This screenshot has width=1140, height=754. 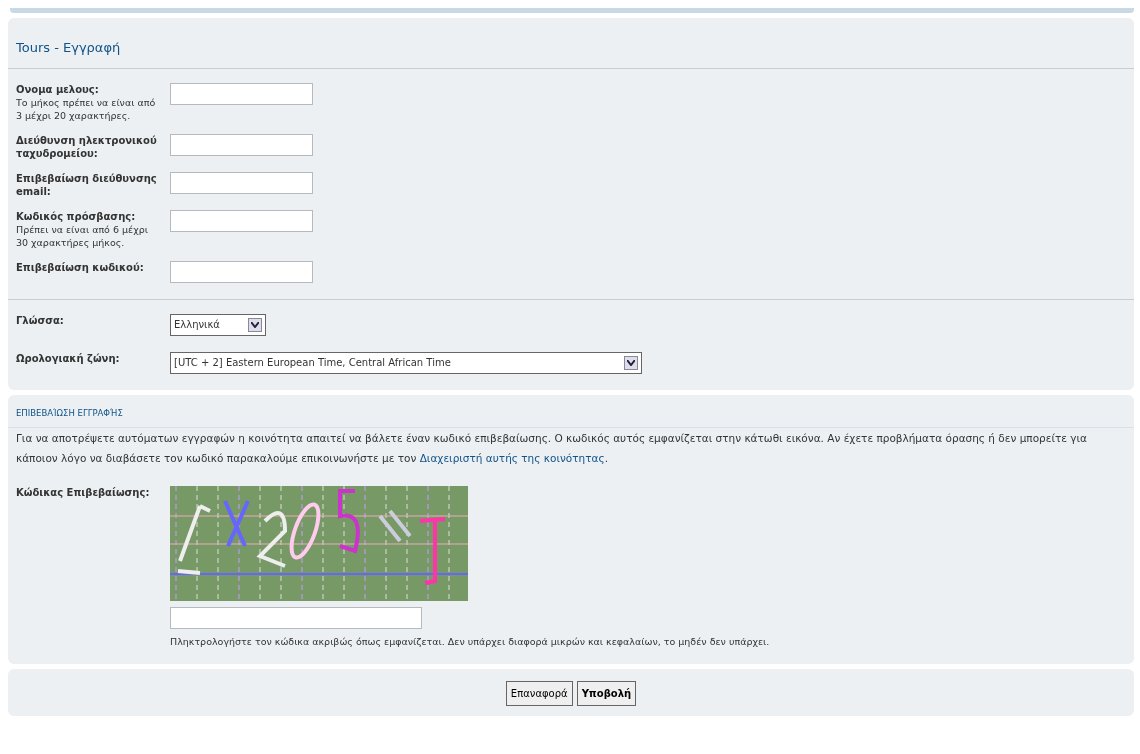 What do you see at coordinates (571, 448) in the screenshot?
I see `instructions-text: Για να αποτρέψετε αυτόματων εγγραφών η κοινότητα απαιτεί να βάλετε έναν κωδικό επιβεβαίωσης. Ο κωδικός αυτός εμφανίζεται στην κάτωθι εικόνα. Αν έχετε προβλήματα όρασης ή δεν μπορείτε για κάποιον λόγο να διαβάσετε τον κωδικό παρακαλούμε επικοινωνήστε με τον Διαχειριστή αυτής της κοινότητας.` at bounding box center [571, 448].